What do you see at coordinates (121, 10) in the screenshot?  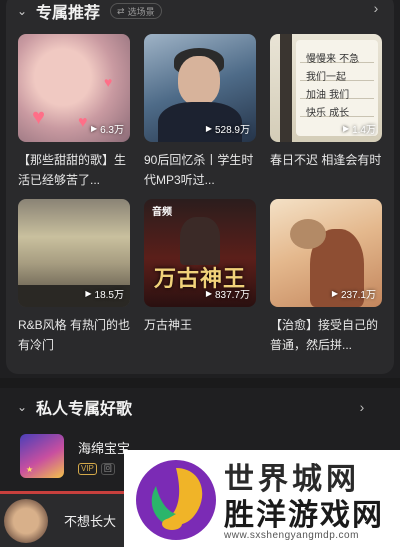 I see `switch-icon: ⇄` at bounding box center [121, 10].